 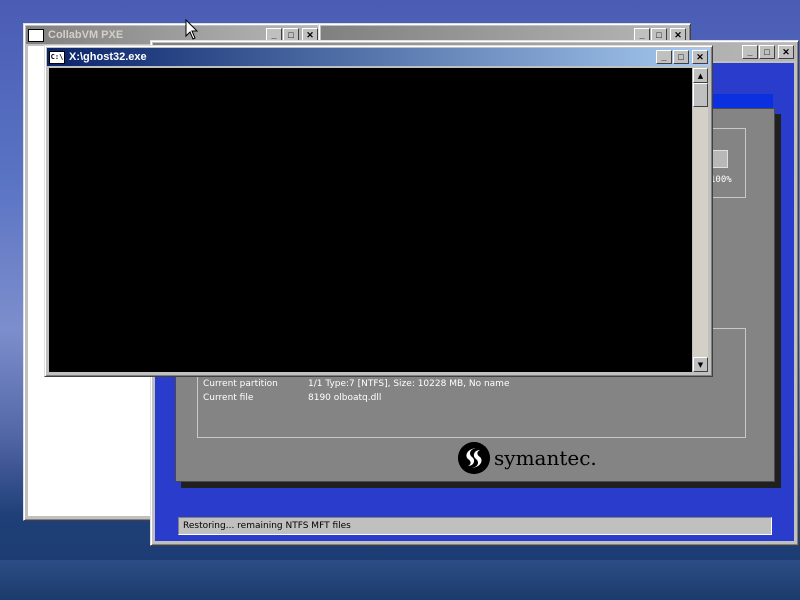 What do you see at coordinates (700, 364) in the screenshot?
I see `scroll-down-button: ▼` at bounding box center [700, 364].